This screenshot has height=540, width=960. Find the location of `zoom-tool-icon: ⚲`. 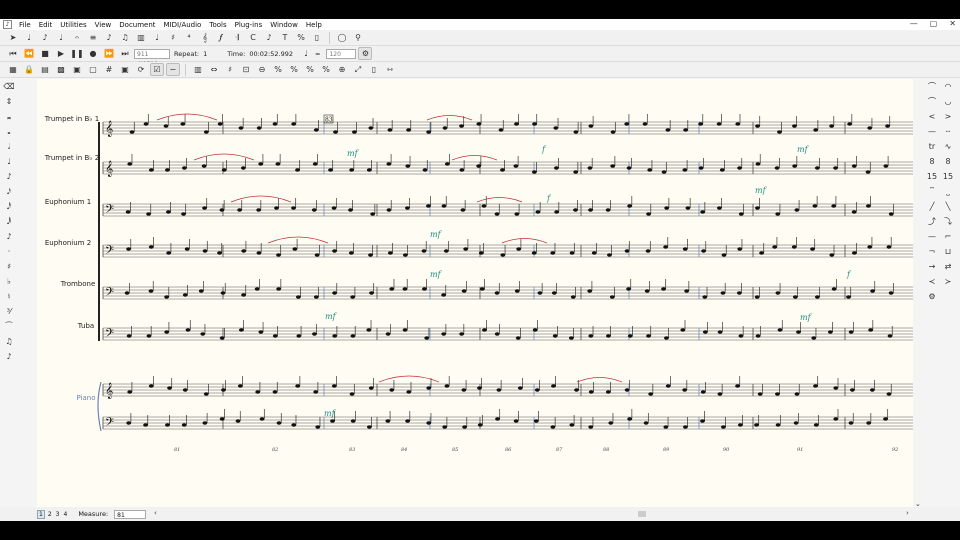

zoom-tool-icon: ⚲ is located at coordinates (358, 37).